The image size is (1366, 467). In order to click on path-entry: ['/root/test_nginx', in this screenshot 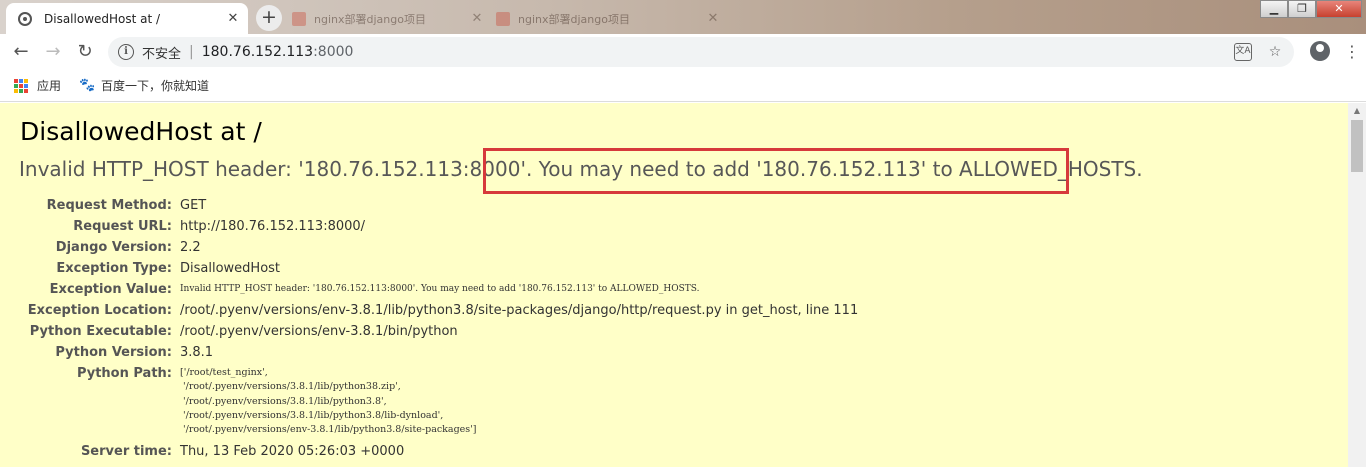, I will do `click(224, 372)`.